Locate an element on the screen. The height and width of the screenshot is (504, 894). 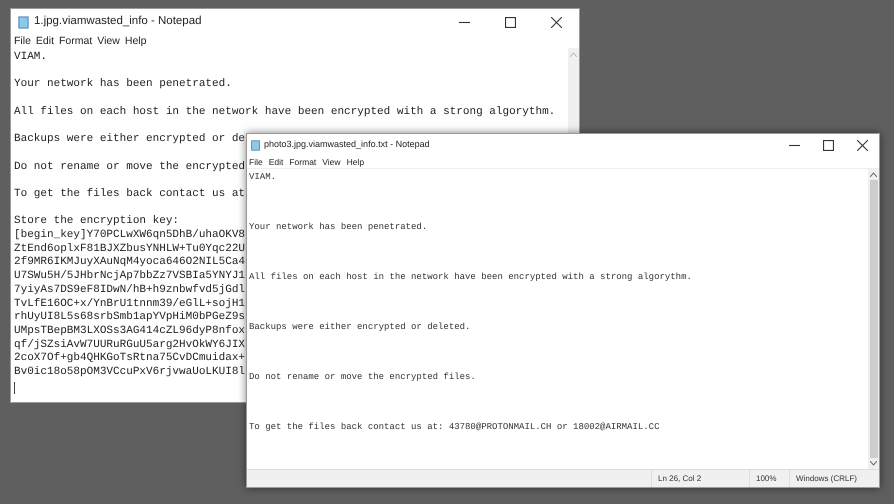
text-line: Backups were either encrypted or deleted. is located at coordinates (360, 327).